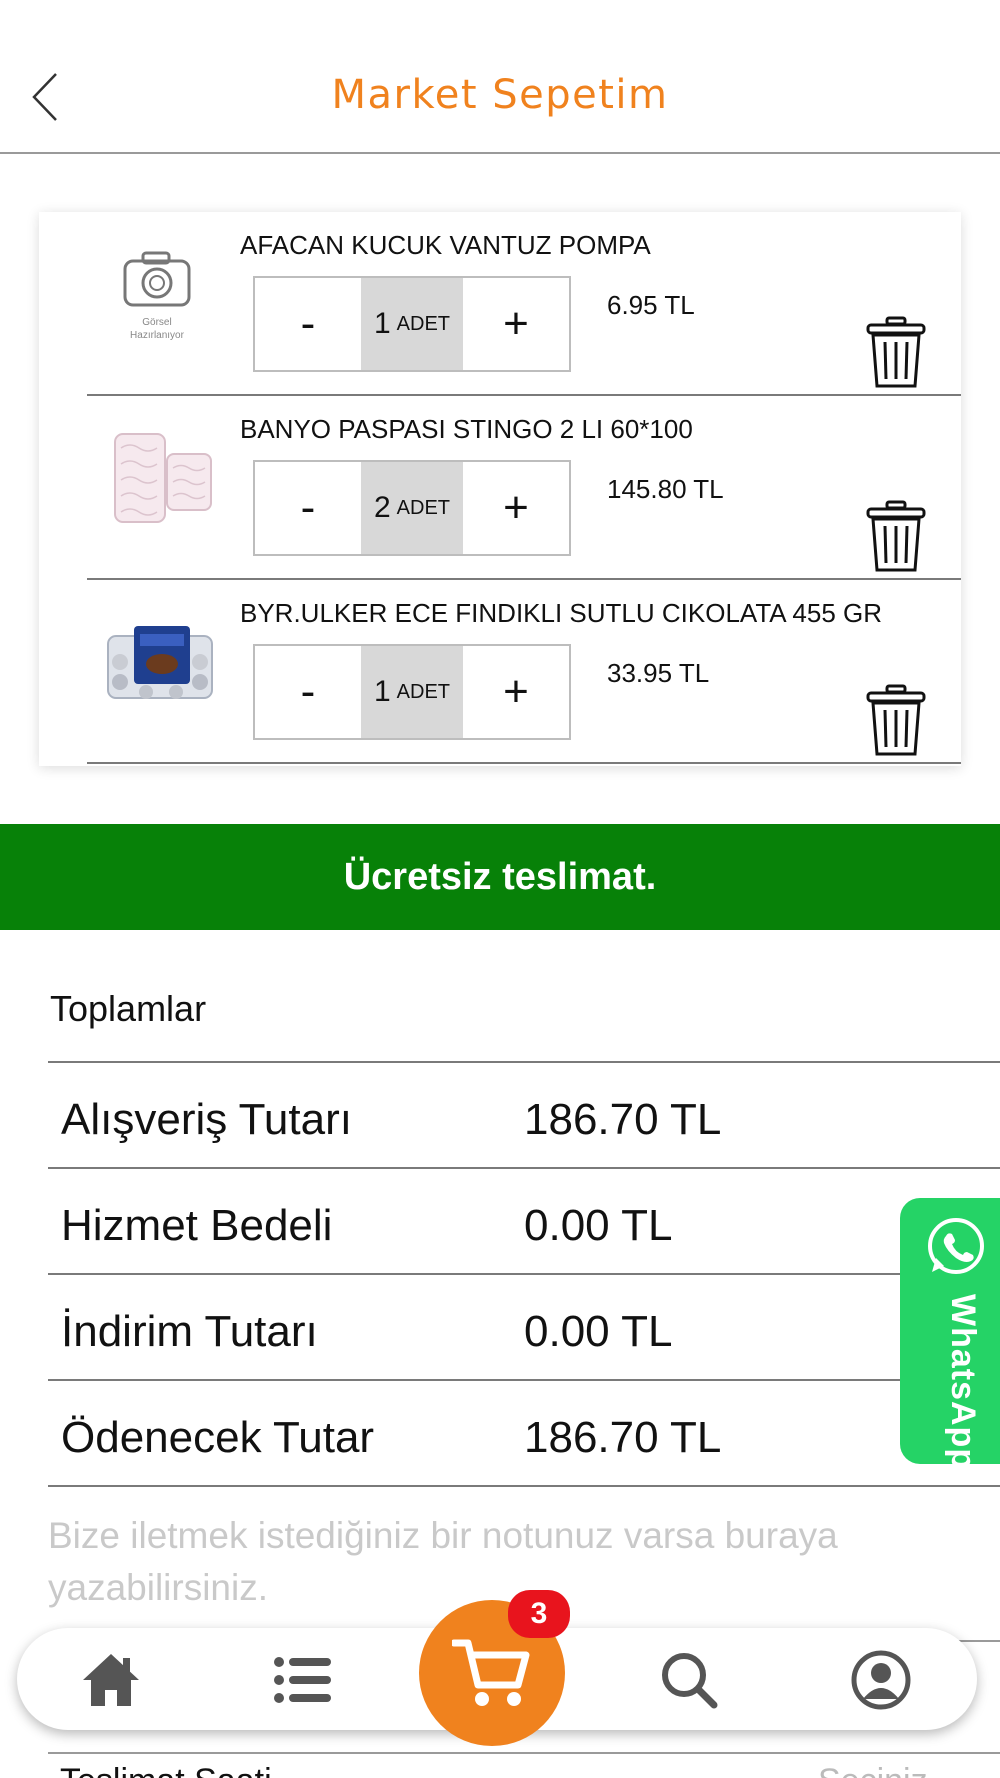 The width and height of the screenshot is (1000, 1778). I want to click on svg-text: Görsel, so click(156, 322).